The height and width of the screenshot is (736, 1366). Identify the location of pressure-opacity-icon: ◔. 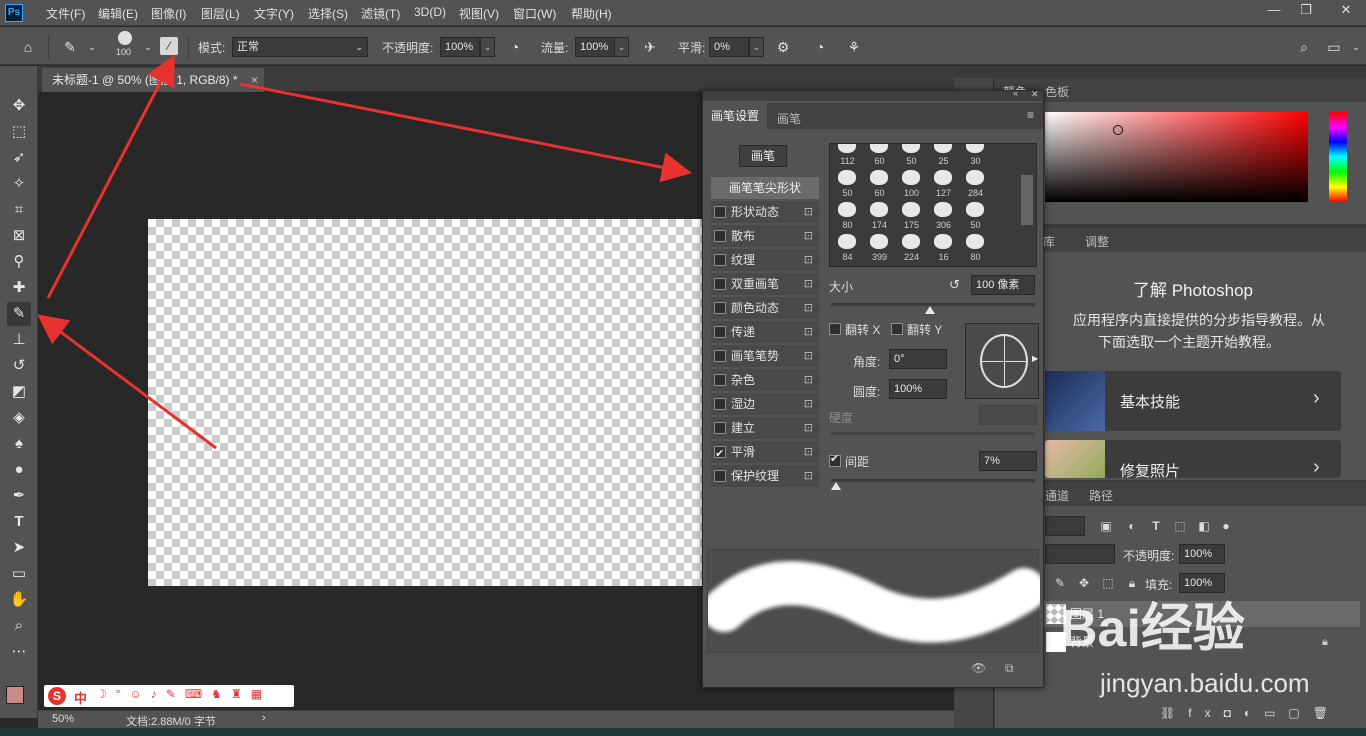
(515, 47).